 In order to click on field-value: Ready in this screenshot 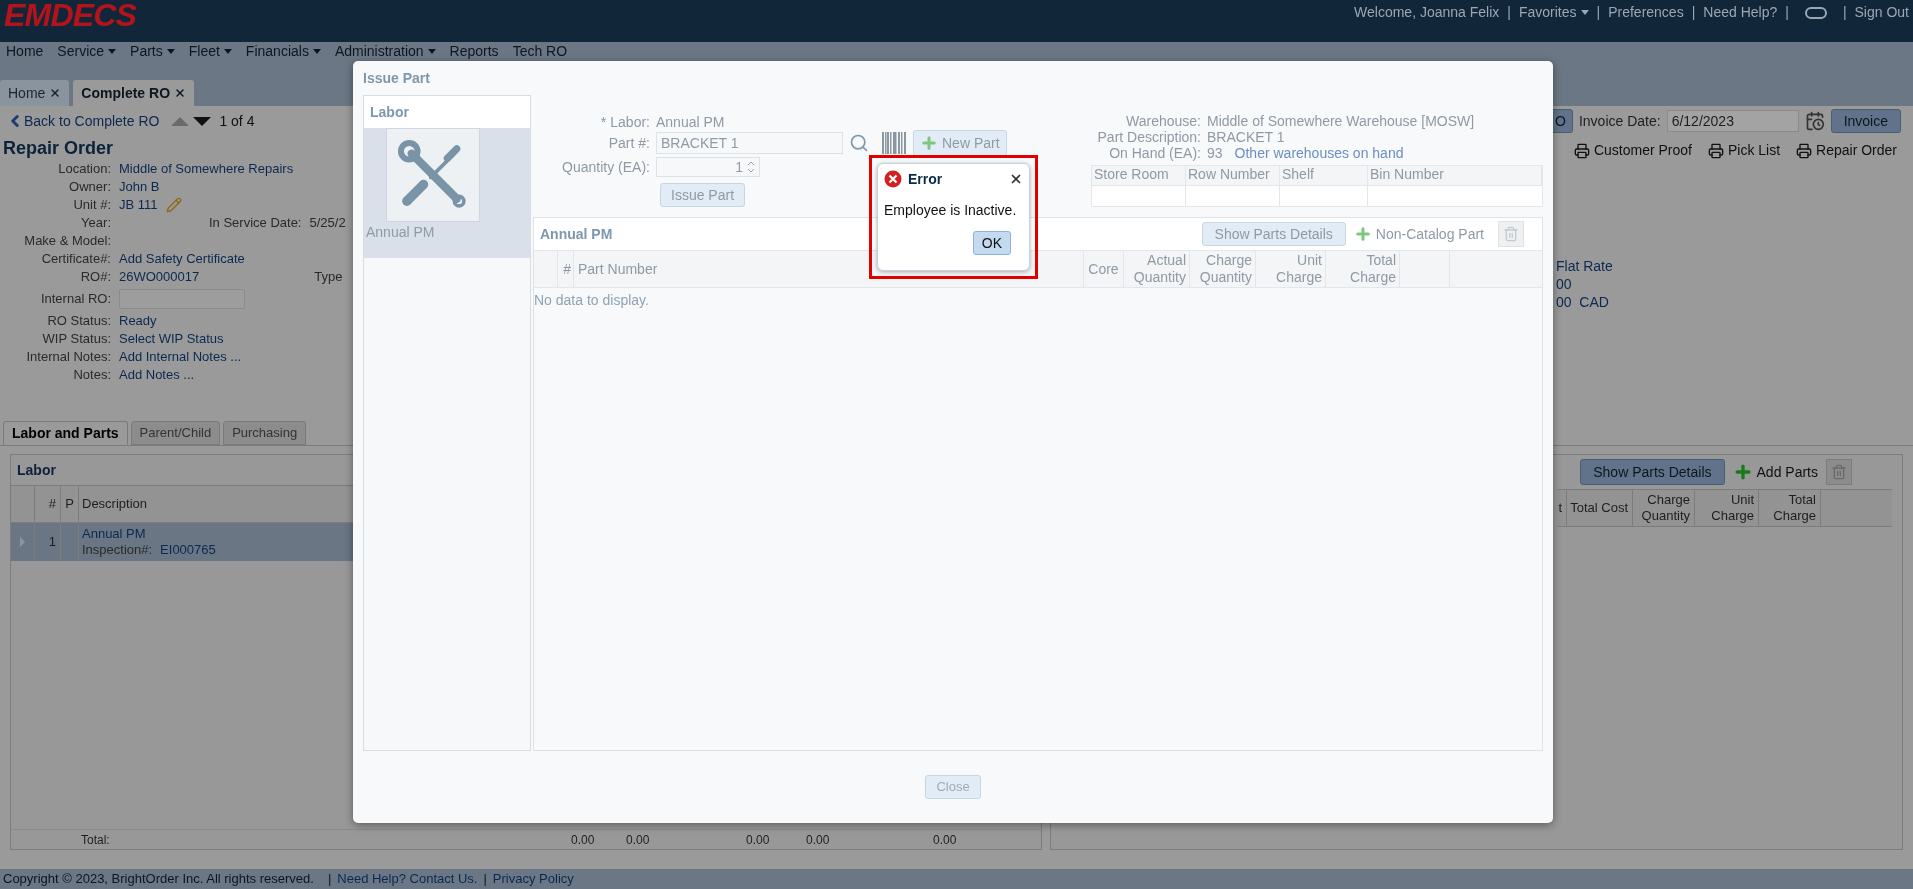, I will do `click(138, 321)`.